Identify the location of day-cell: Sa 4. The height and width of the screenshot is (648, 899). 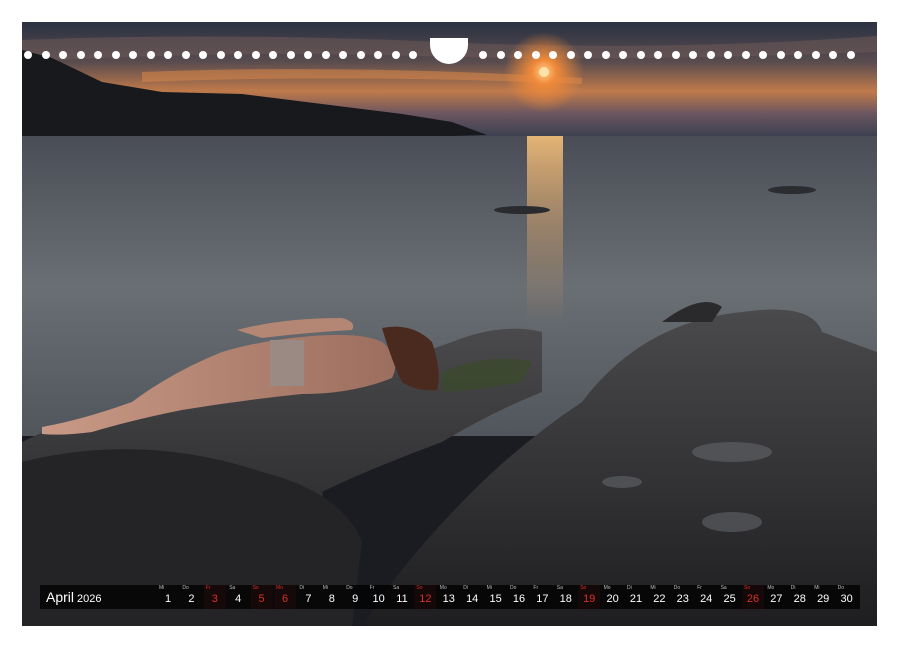
(238, 597).